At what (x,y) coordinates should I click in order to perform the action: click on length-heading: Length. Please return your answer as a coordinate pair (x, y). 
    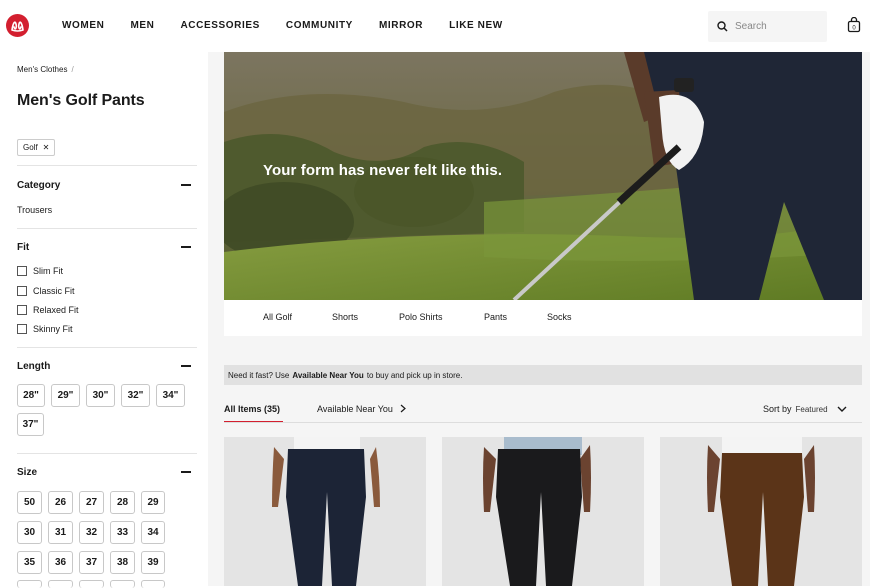
    Looking at the image, I should click on (33, 366).